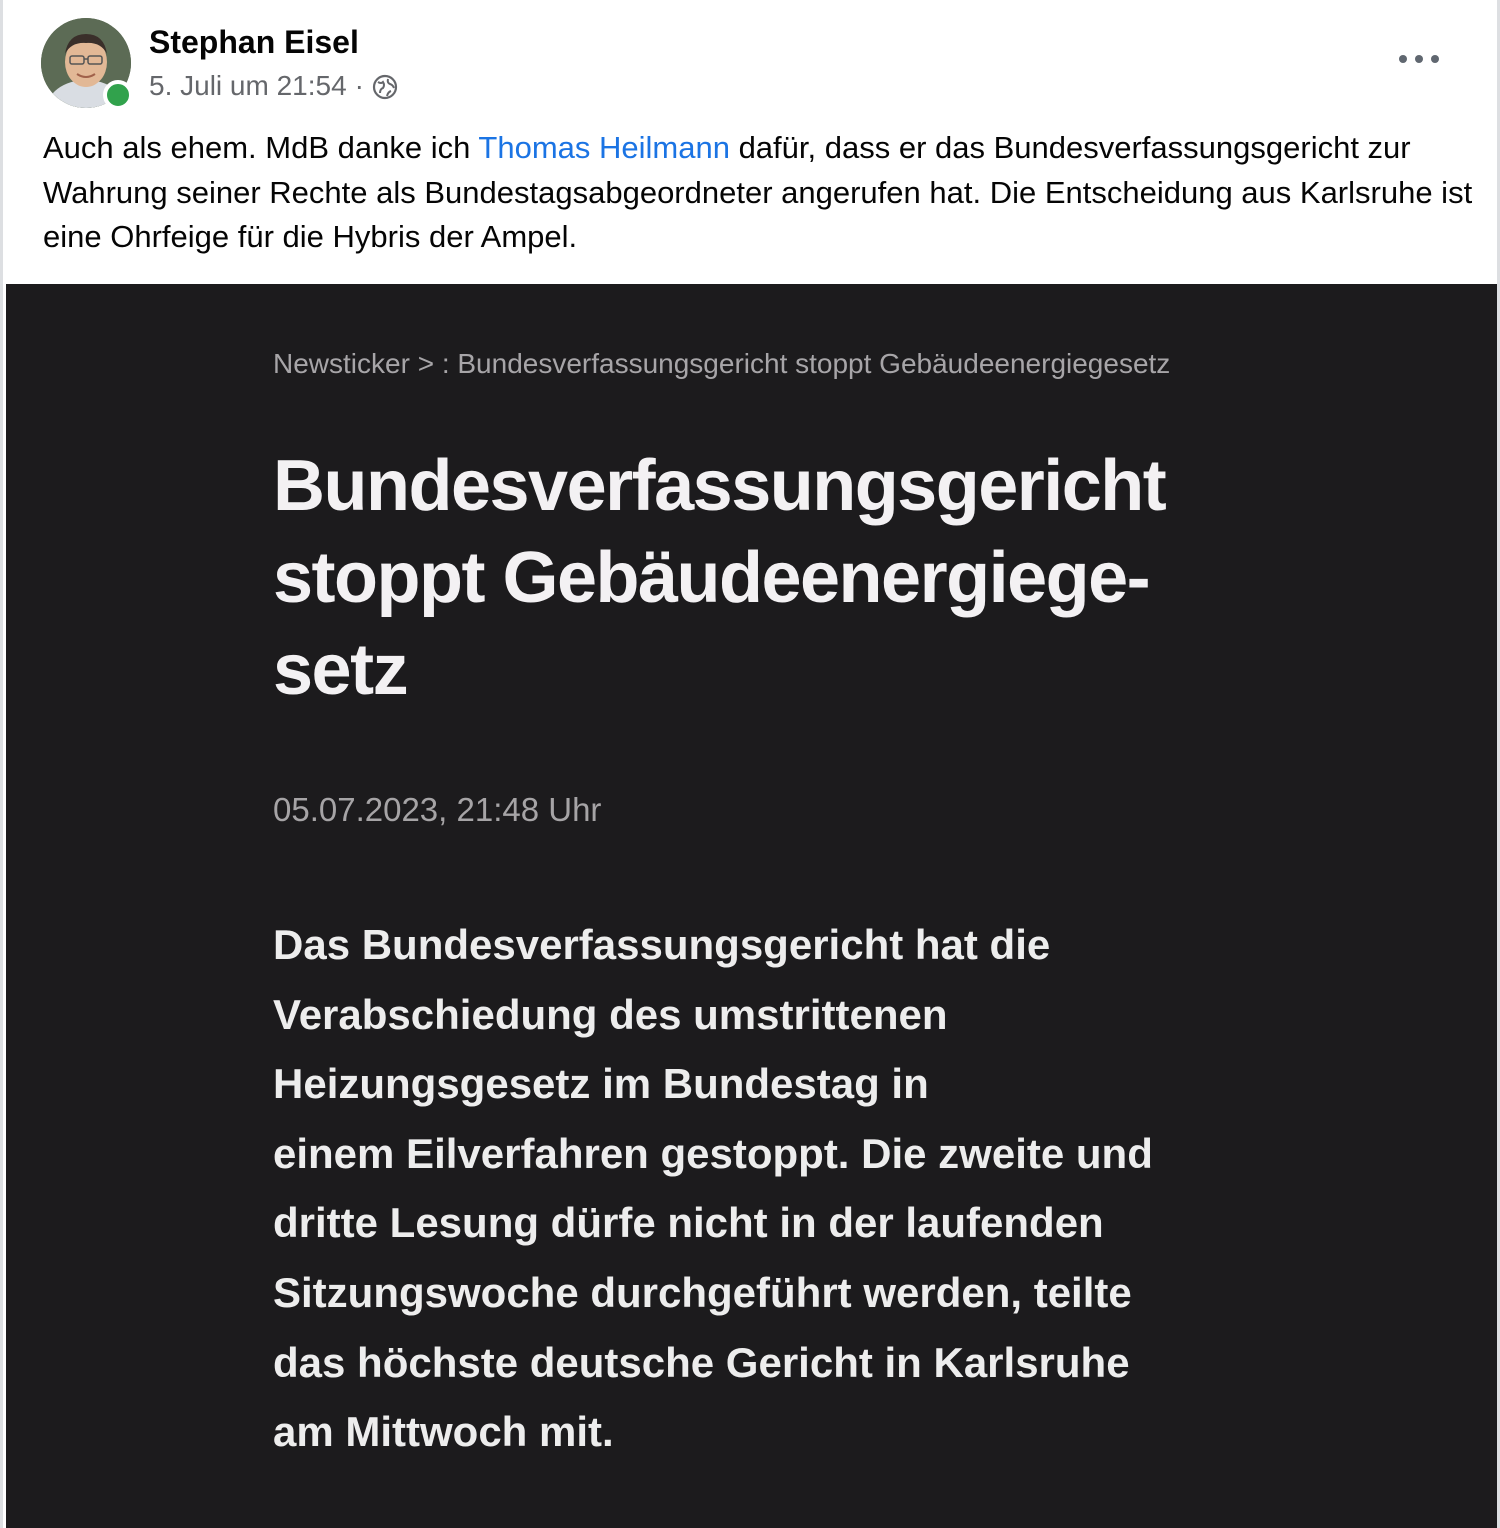  Describe the element at coordinates (437, 809) in the screenshot. I see `article-date: 05.07.2023, 21:48 Uhr` at that location.